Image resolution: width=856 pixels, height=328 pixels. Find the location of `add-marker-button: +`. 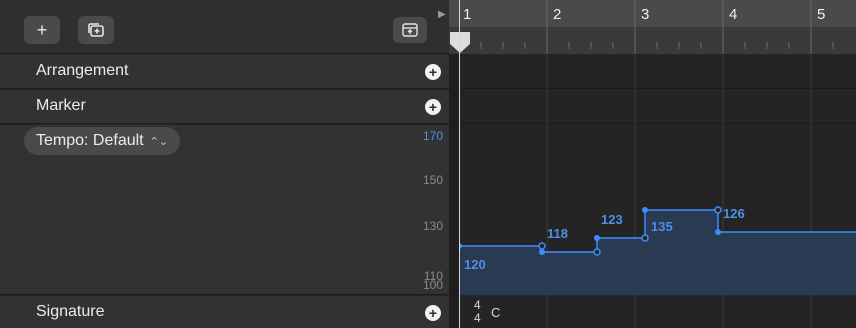

add-marker-button: + is located at coordinates (433, 107).